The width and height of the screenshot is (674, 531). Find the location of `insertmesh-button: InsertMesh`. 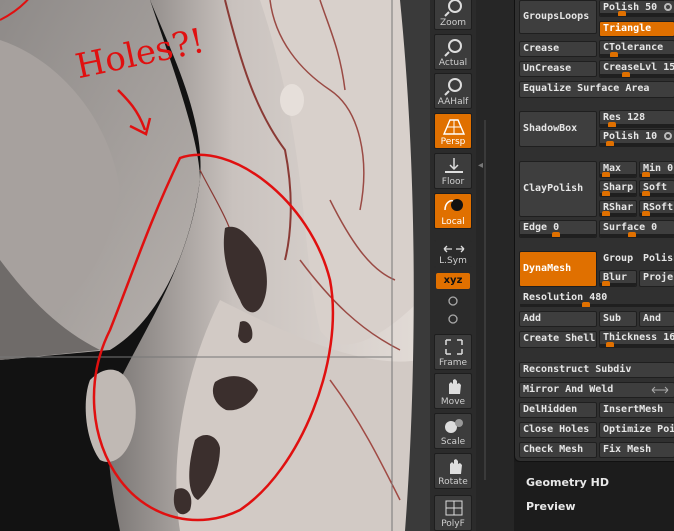

insertmesh-button: InsertMesh is located at coordinates (636, 410).